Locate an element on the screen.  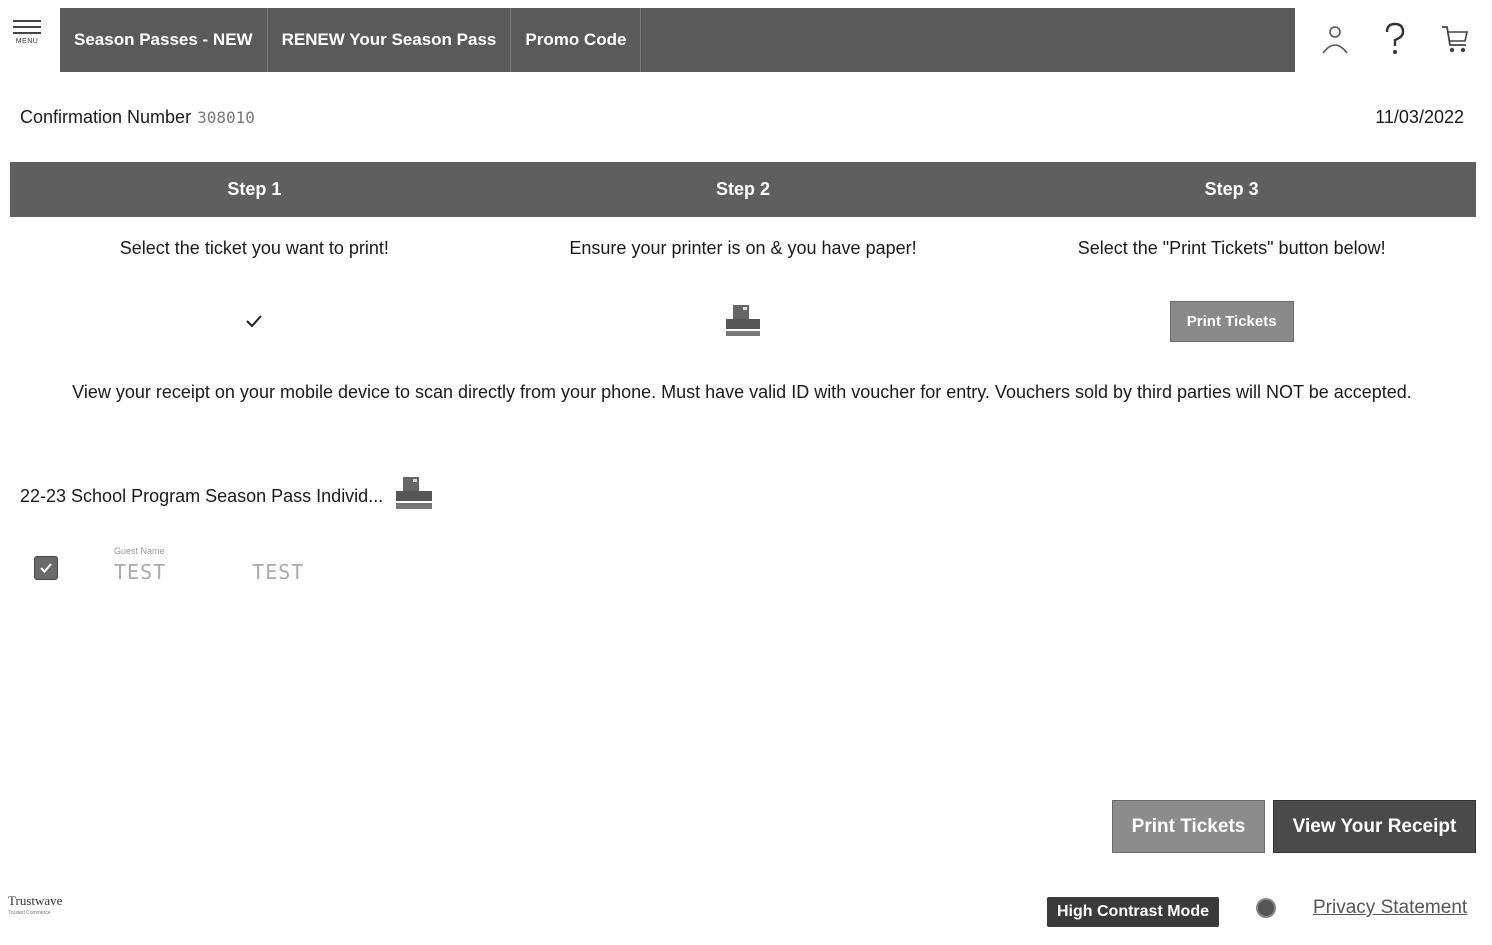
high-contrast-button: High Contrast Mode is located at coordinates (1133, 912).